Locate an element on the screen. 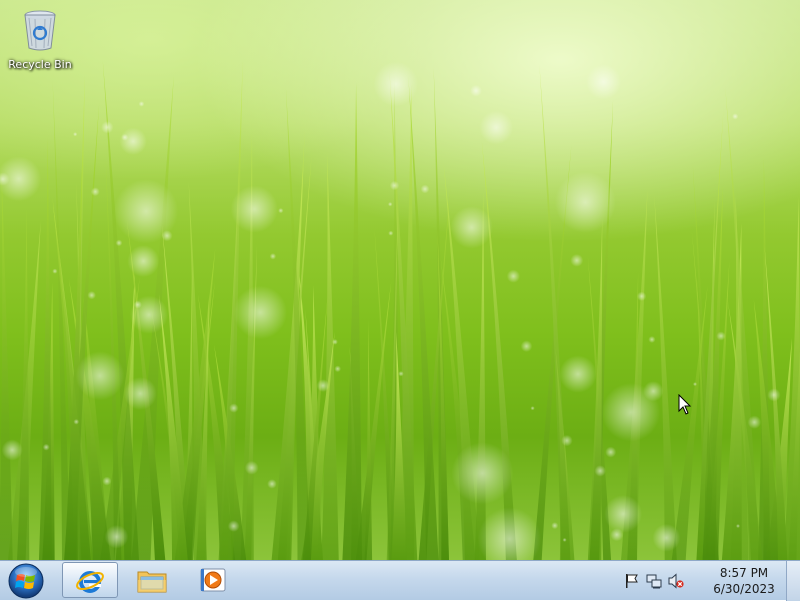 Image resolution: width=800 pixels, height=604 pixels. volume-muted-icon is located at coordinates (676, 581).